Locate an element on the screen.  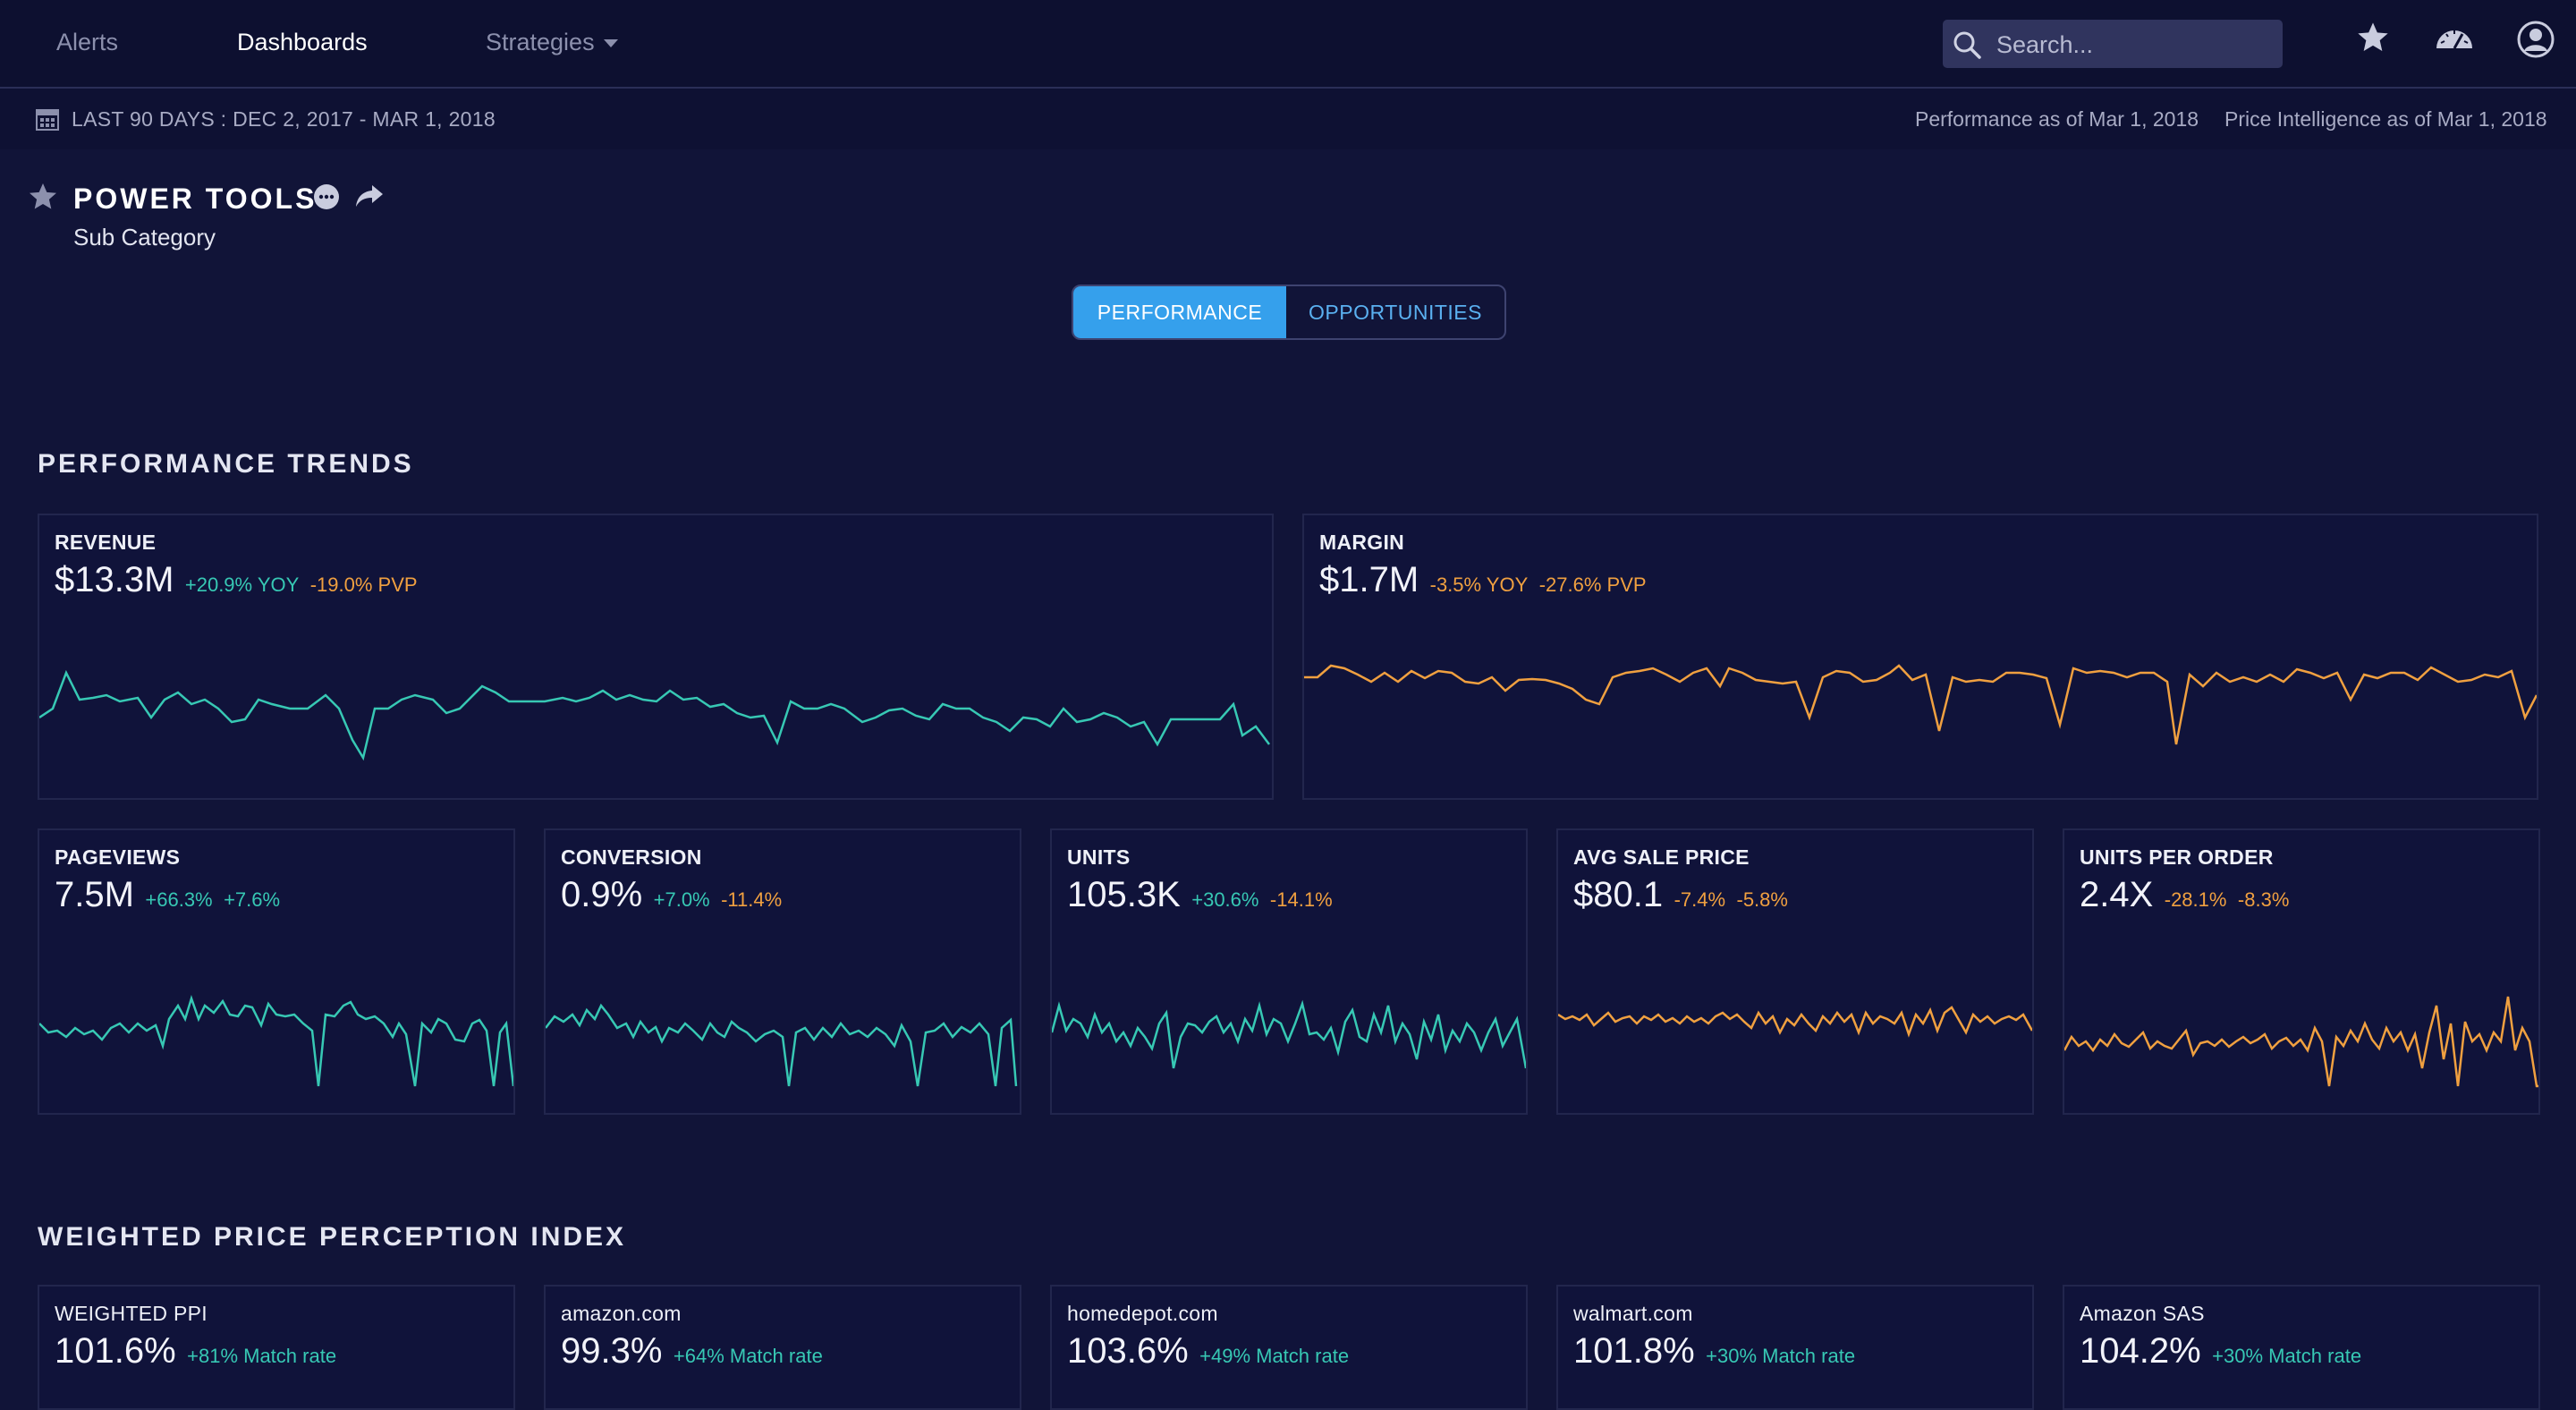
card-label: walmart.com is located at coordinates (1633, 1314).